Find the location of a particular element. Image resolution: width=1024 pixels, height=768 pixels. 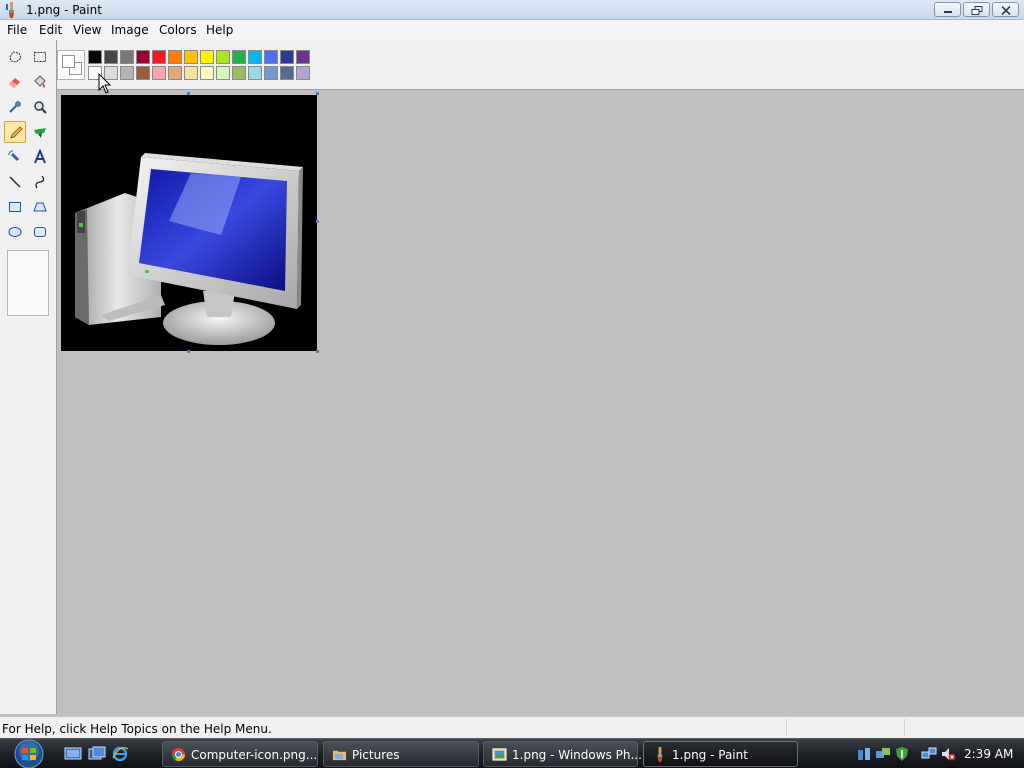

restore-icon is located at coordinates (977, 10).